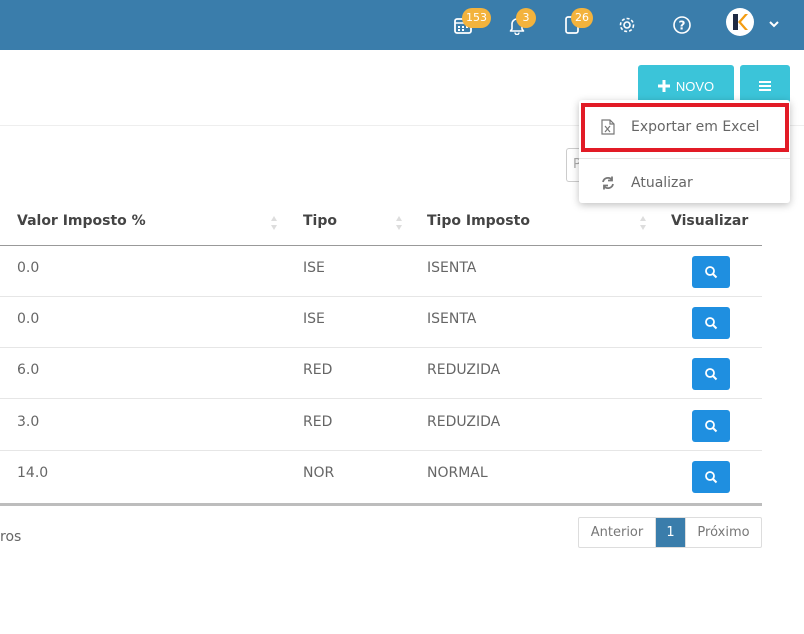  I want to click on pagination: Anterior 1 Próximo, so click(670, 532).